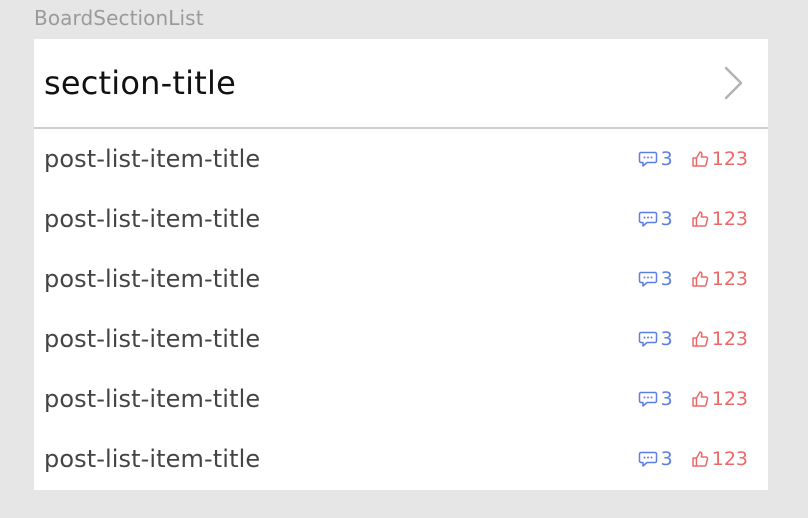 This screenshot has height=518, width=808. I want to click on component-label: BoardSectionList, so click(119, 18).